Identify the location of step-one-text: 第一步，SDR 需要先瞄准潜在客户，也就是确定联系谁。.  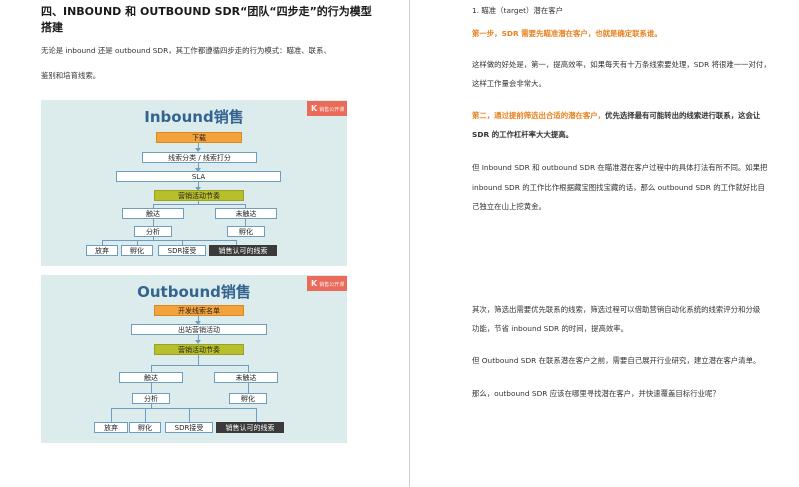
(567, 33).